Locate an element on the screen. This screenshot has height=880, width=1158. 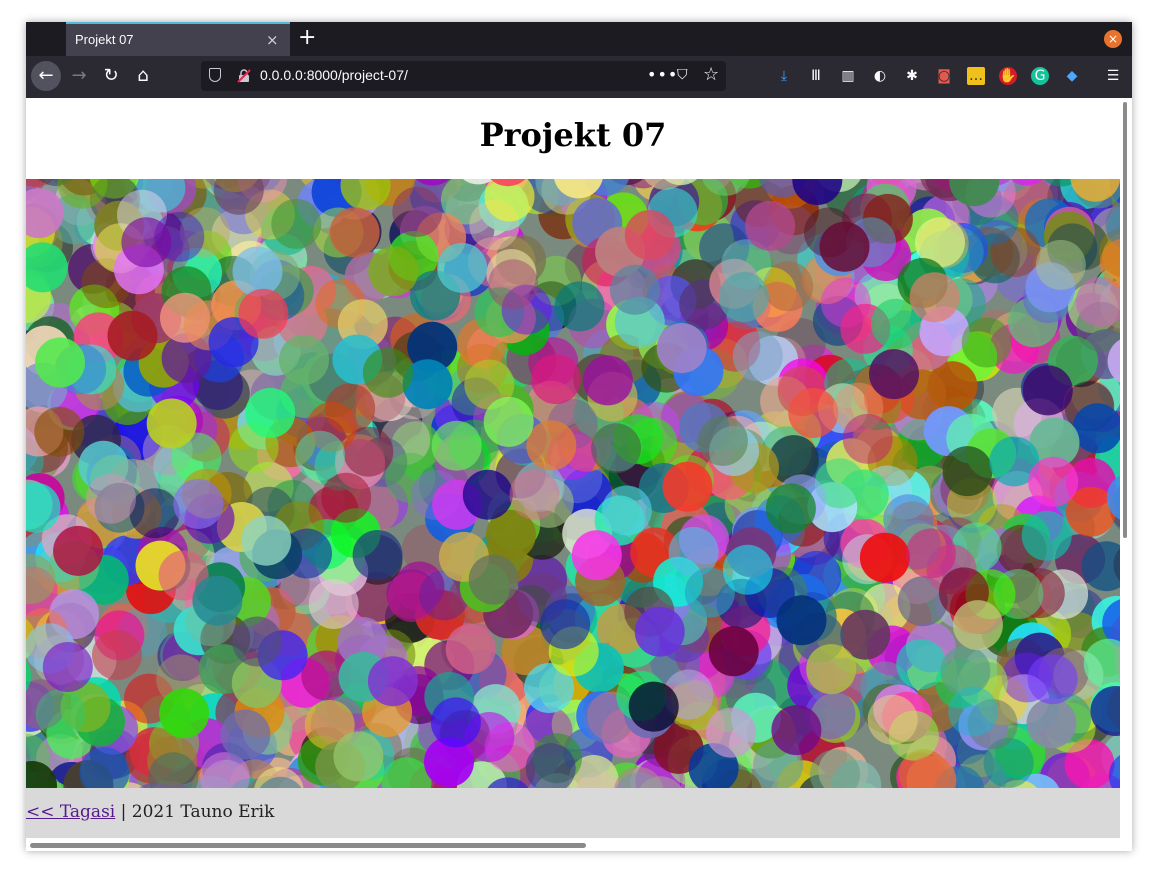
footer-copyright: | 2021 Tauno Erik is located at coordinates (195, 812).